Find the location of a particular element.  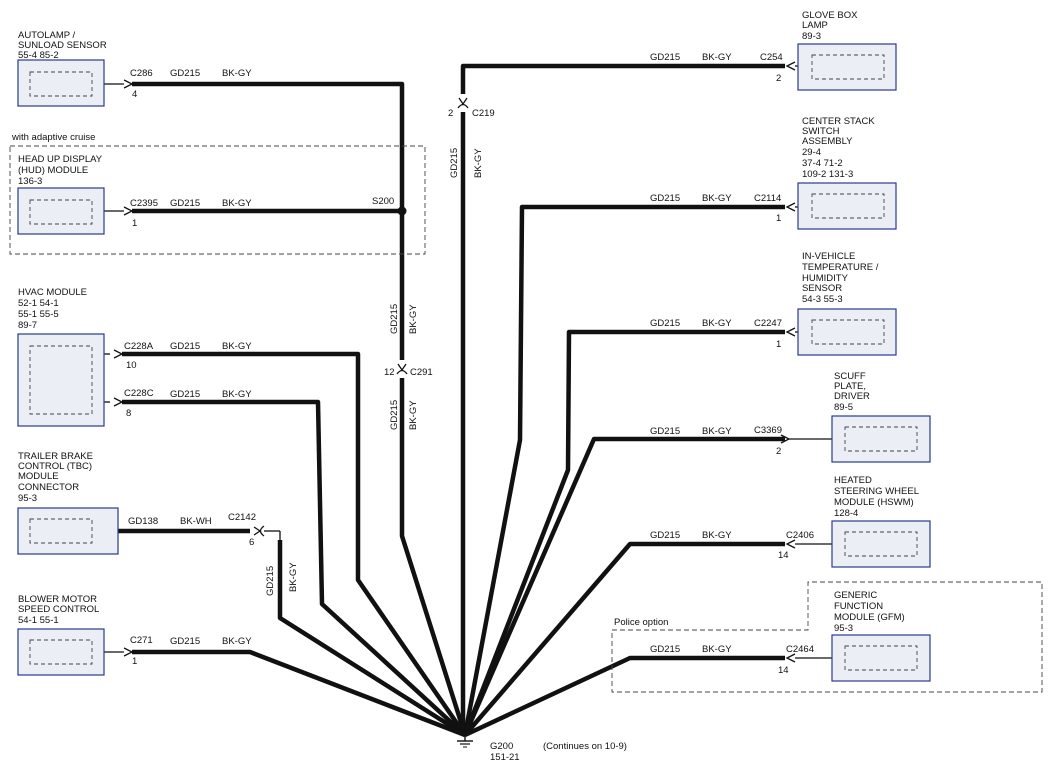

gfm-title: GENERIC FUNCTION MODULE (GFM) 95-3 is located at coordinates (870, 612).